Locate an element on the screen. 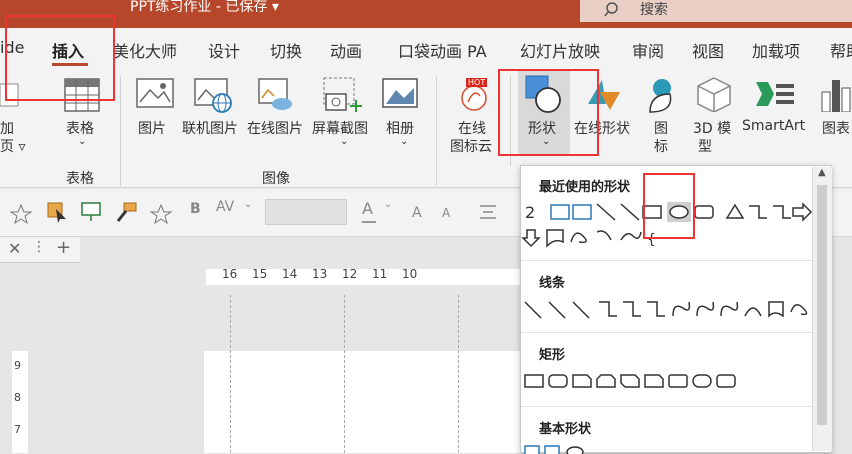 This screenshot has height=454, width=852. chart-icon is located at coordinates (836, 95).